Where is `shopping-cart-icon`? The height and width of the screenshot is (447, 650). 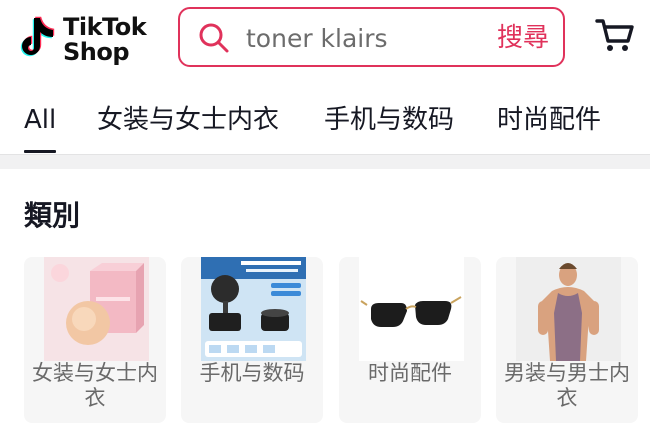
shopping-cart-icon is located at coordinates (615, 35).